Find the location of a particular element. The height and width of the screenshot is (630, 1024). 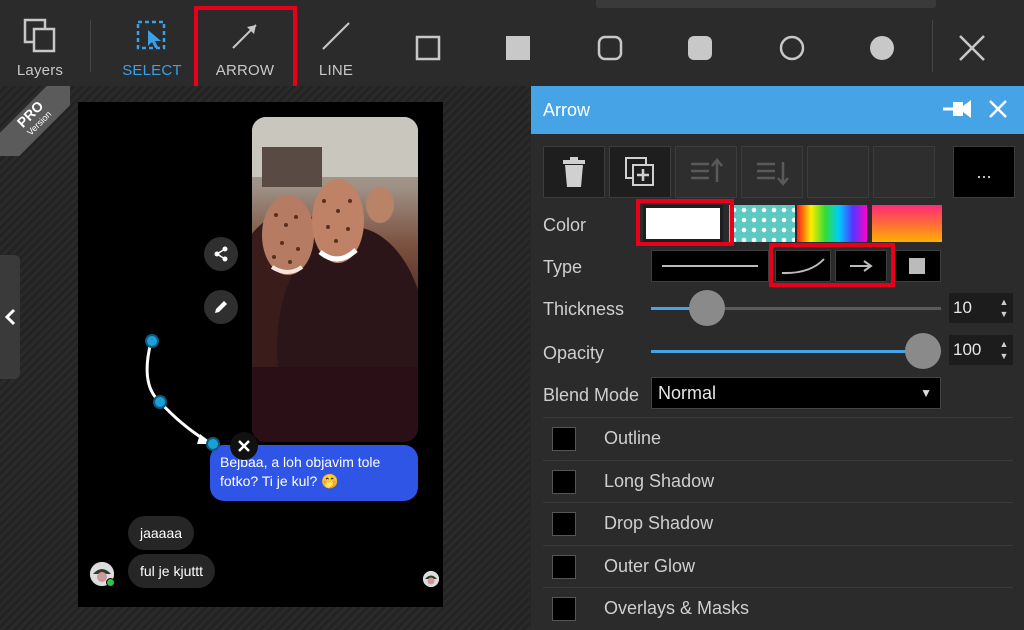

option-outer-glow: Outer Glow is located at coordinates (778, 566).